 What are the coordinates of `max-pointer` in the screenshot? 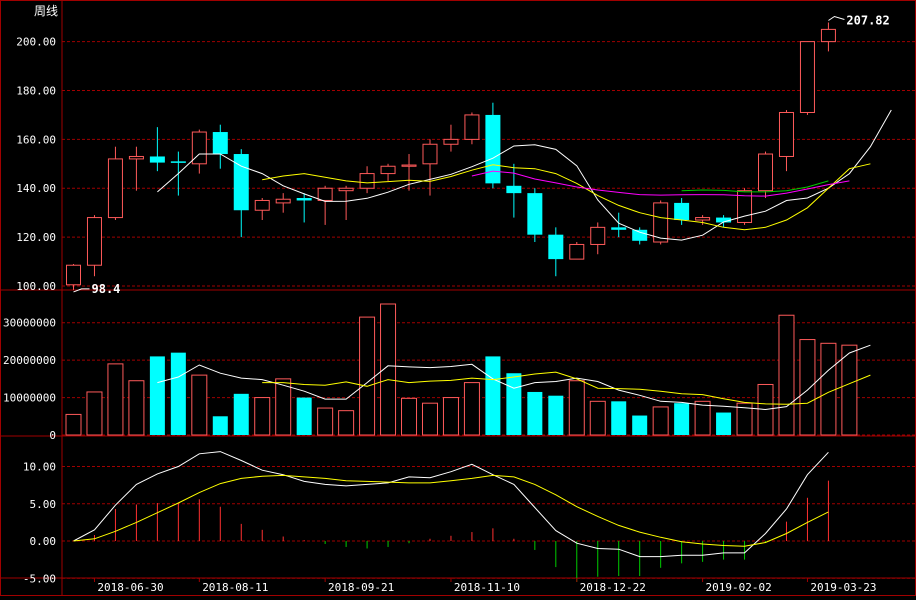 It's located at (836, 18).